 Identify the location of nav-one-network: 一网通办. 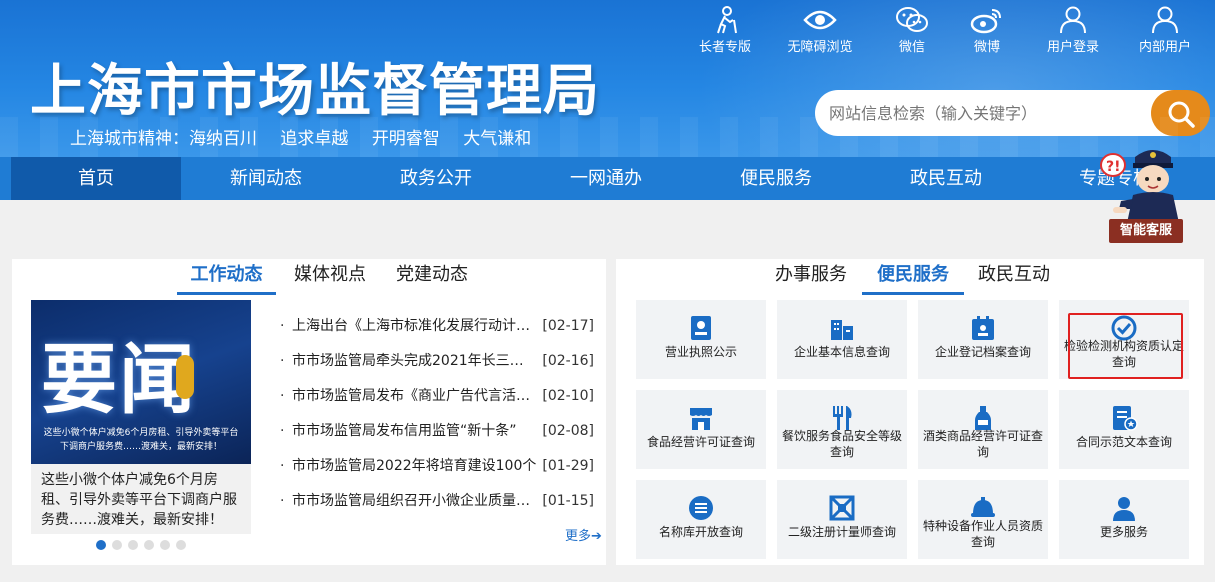
(606, 178).